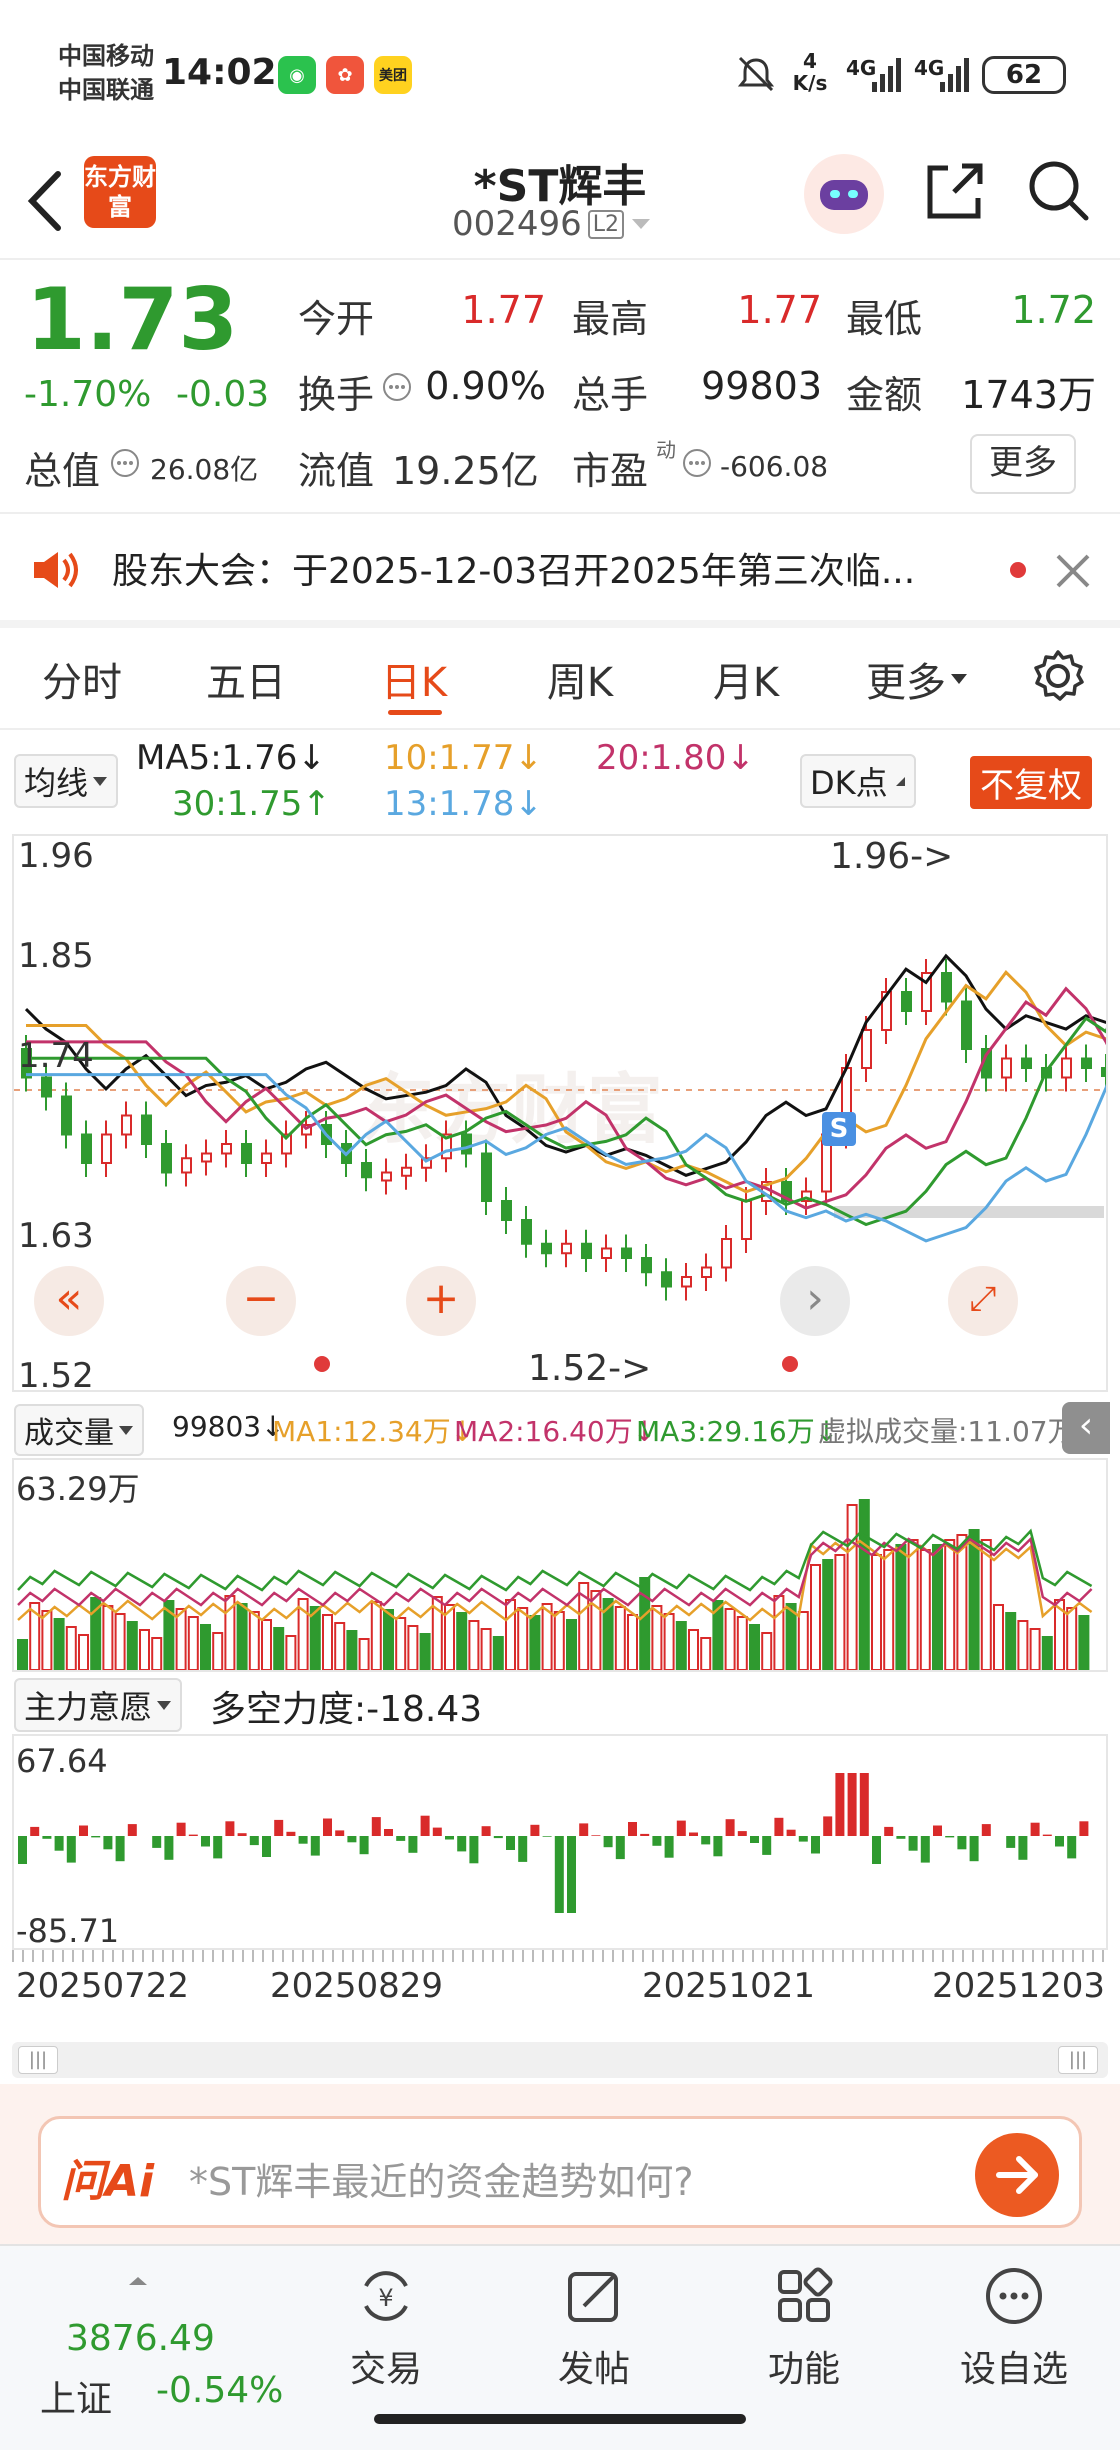 Image resolution: width=1120 pixels, height=2450 pixels. I want to click on force-selector: 主力意愿, so click(98, 1705).